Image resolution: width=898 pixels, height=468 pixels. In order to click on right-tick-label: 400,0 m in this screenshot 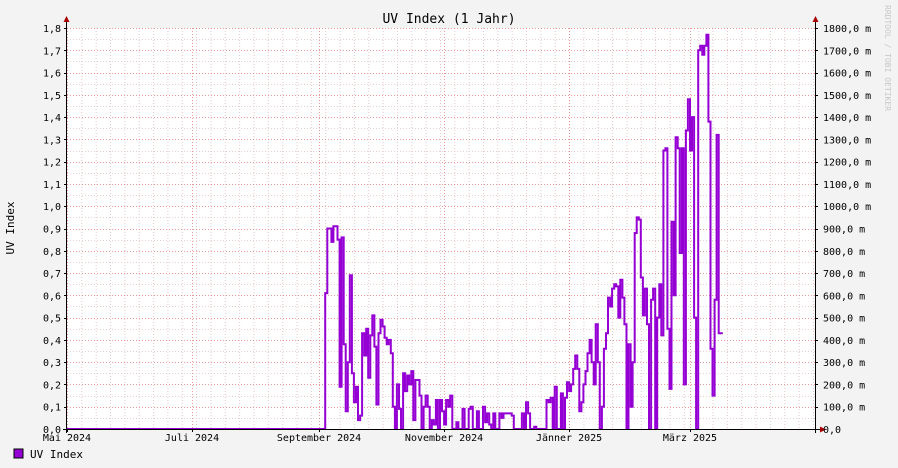, I will do `click(844, 341)`.